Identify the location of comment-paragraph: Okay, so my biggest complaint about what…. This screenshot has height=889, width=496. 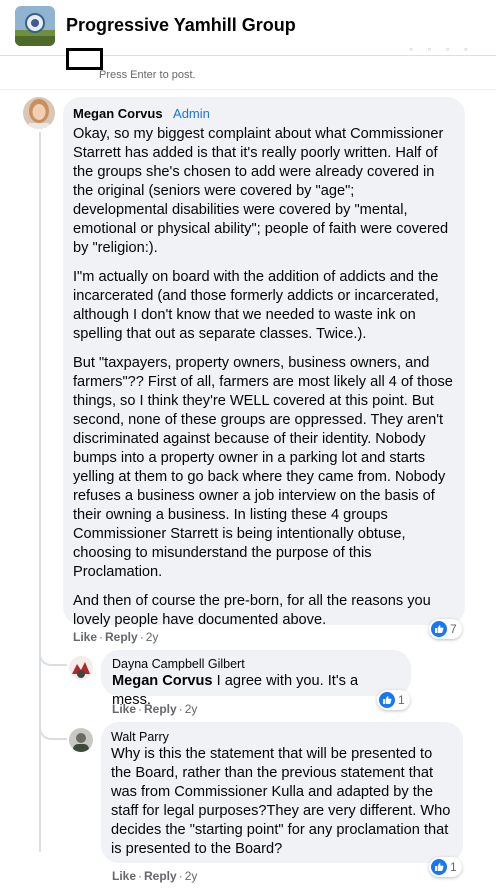
(261, 191).